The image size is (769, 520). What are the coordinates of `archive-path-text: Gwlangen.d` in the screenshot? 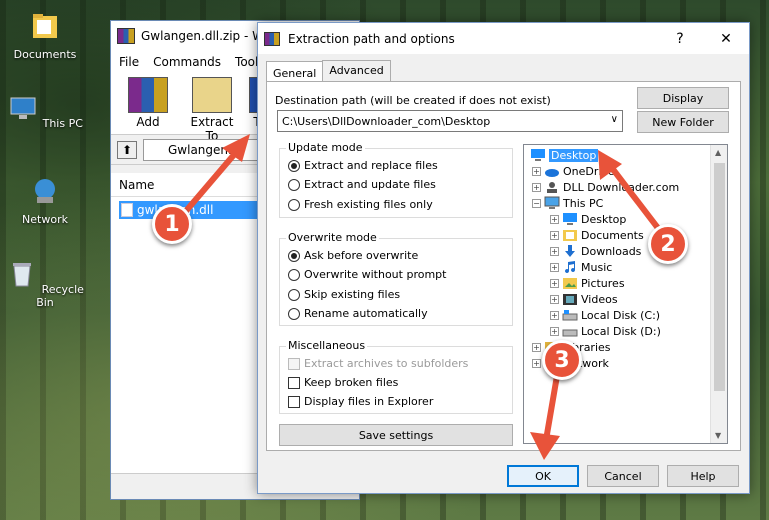 It's located at (204, 149).